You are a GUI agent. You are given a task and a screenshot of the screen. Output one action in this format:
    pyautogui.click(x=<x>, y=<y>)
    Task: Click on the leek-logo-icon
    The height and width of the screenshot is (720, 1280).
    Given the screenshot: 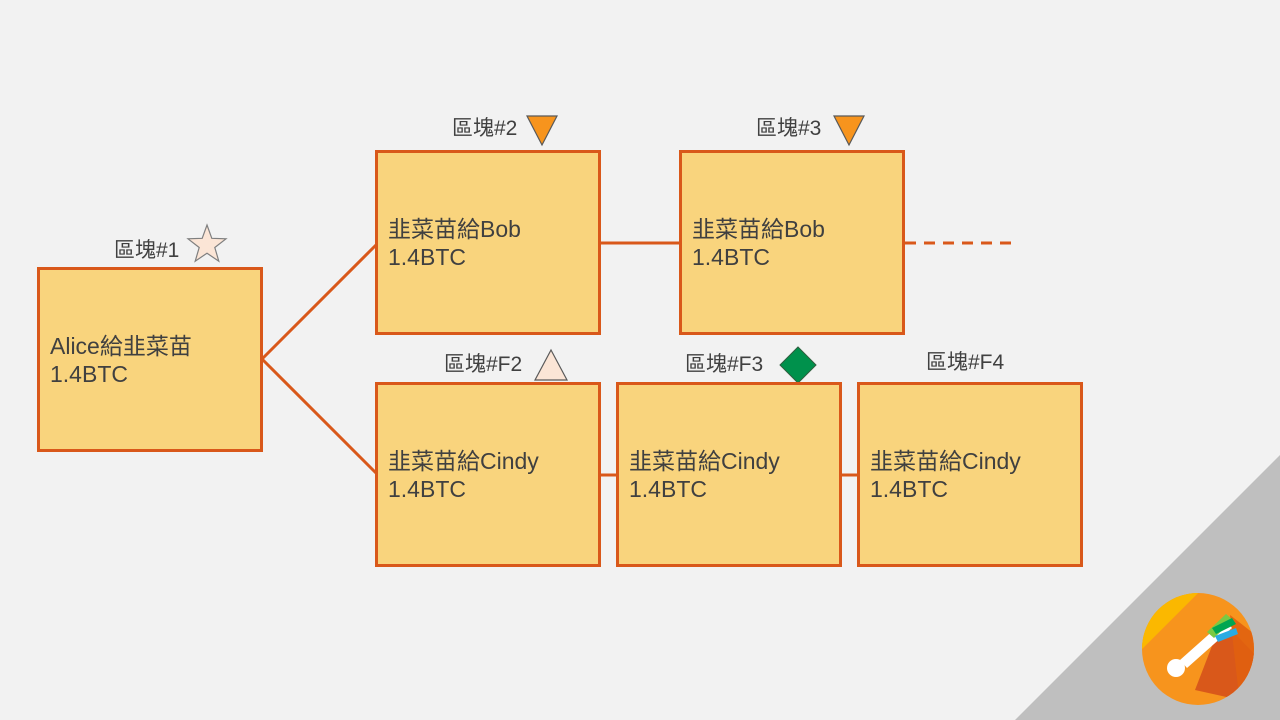 What is the action you would take?
    pyautogui.click(x=1198, y=649)
    